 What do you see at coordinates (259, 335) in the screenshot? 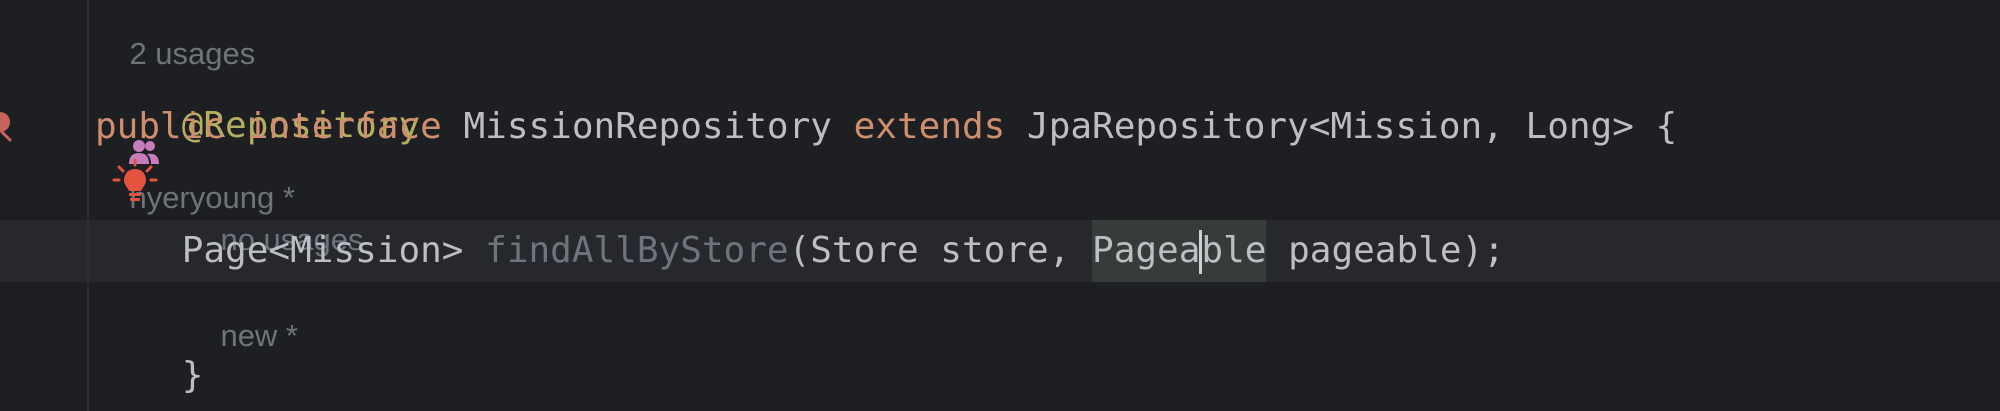
I see `method-status: new *` at bounding box center [259, 335].